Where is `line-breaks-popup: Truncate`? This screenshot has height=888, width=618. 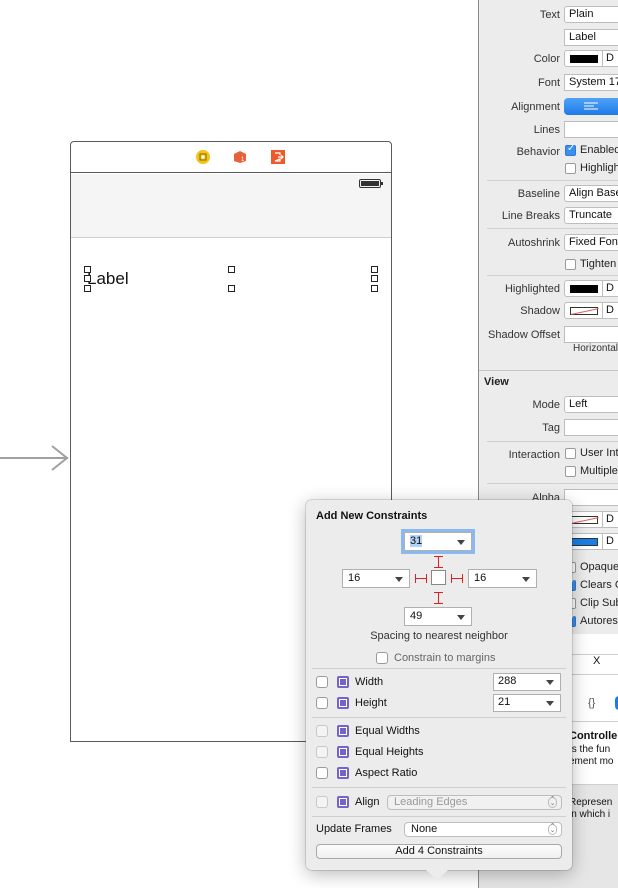 line-breaks-popup: Truncate is located at coordinates (591, 215).